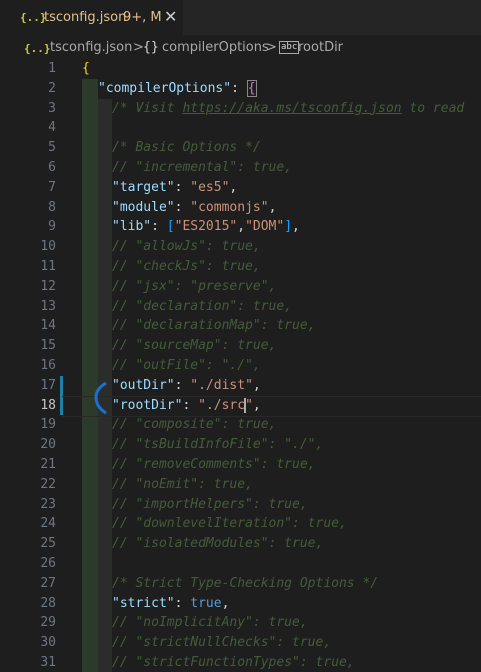 This screenshot has height=672, width=481. Describe the element at coordinates (52, 167) in the screenshot. I see `line-number: 6` at that location.